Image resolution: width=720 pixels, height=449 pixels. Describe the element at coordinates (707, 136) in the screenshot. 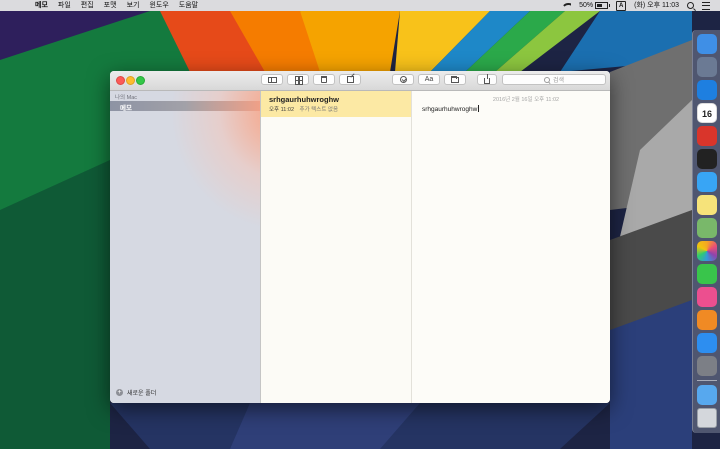

I see `dock-photo-booth-icon` at that location.